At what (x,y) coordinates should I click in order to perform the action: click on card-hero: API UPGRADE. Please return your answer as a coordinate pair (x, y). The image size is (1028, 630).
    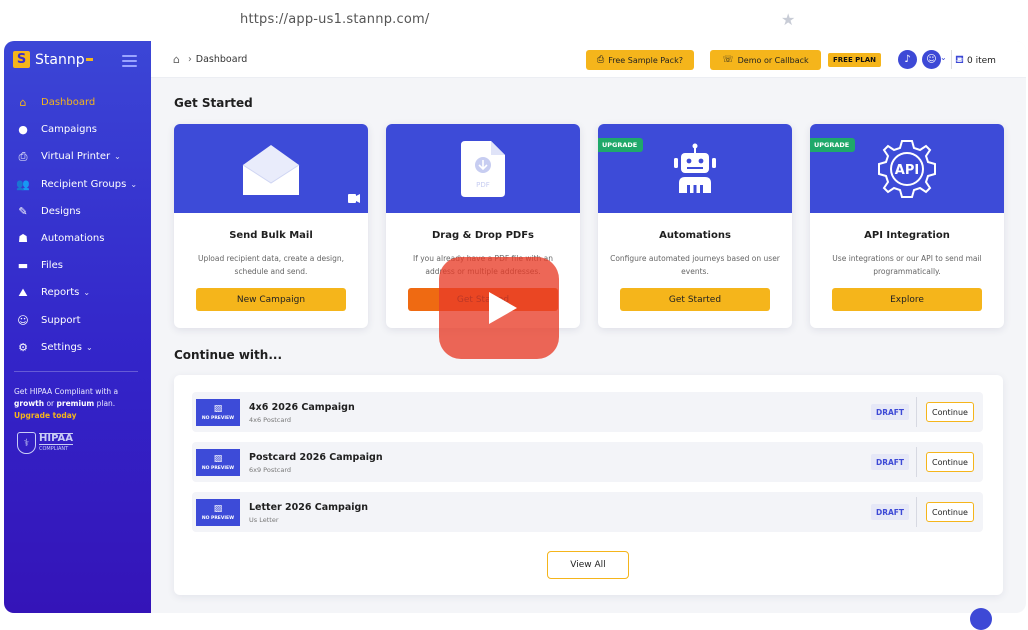
    Looking at the image, I should click on (907, 168).